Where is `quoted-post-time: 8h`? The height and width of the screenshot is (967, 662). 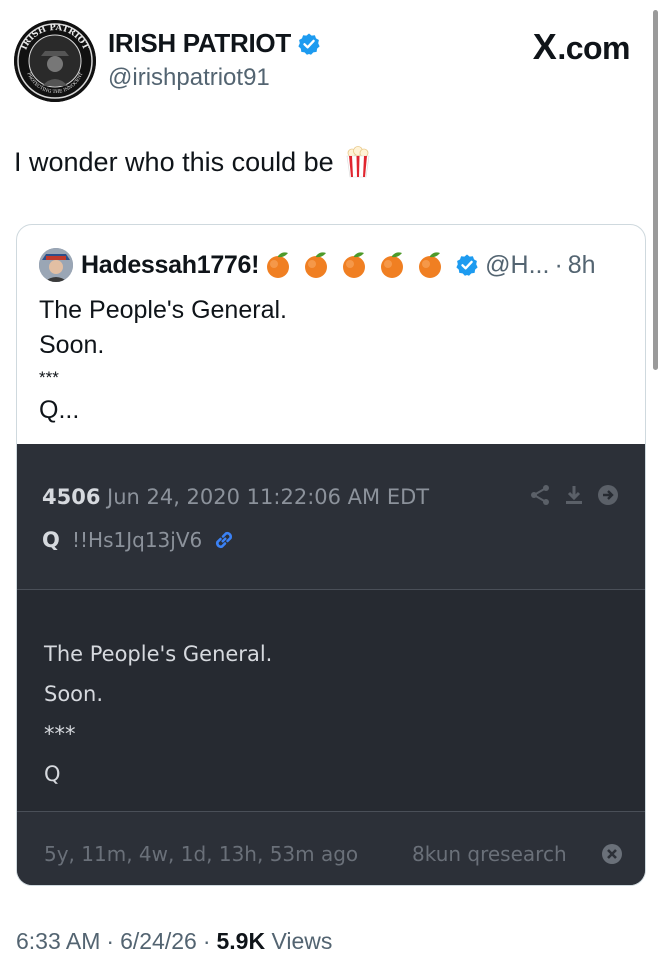 quoted-post-time: 8h is located at coordinates (582, 265).